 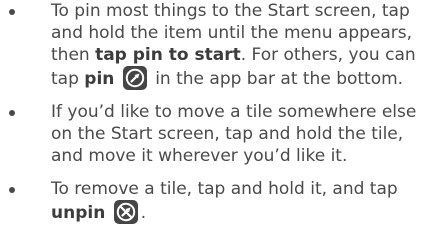 What do you see at coordinates (78, 213) in the screenshot?
I see `unpin-label: unpin` at bounding box center [78, 213].